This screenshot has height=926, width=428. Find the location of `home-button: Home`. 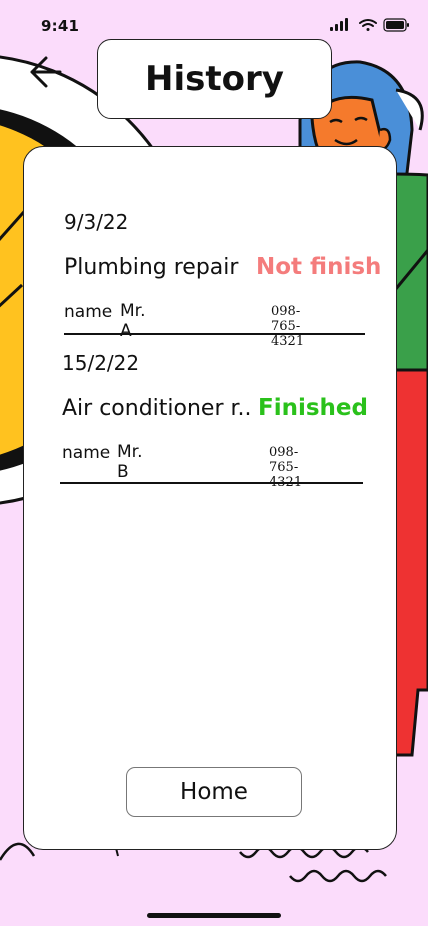

home-button: Home is located at coordinates (214, 792).